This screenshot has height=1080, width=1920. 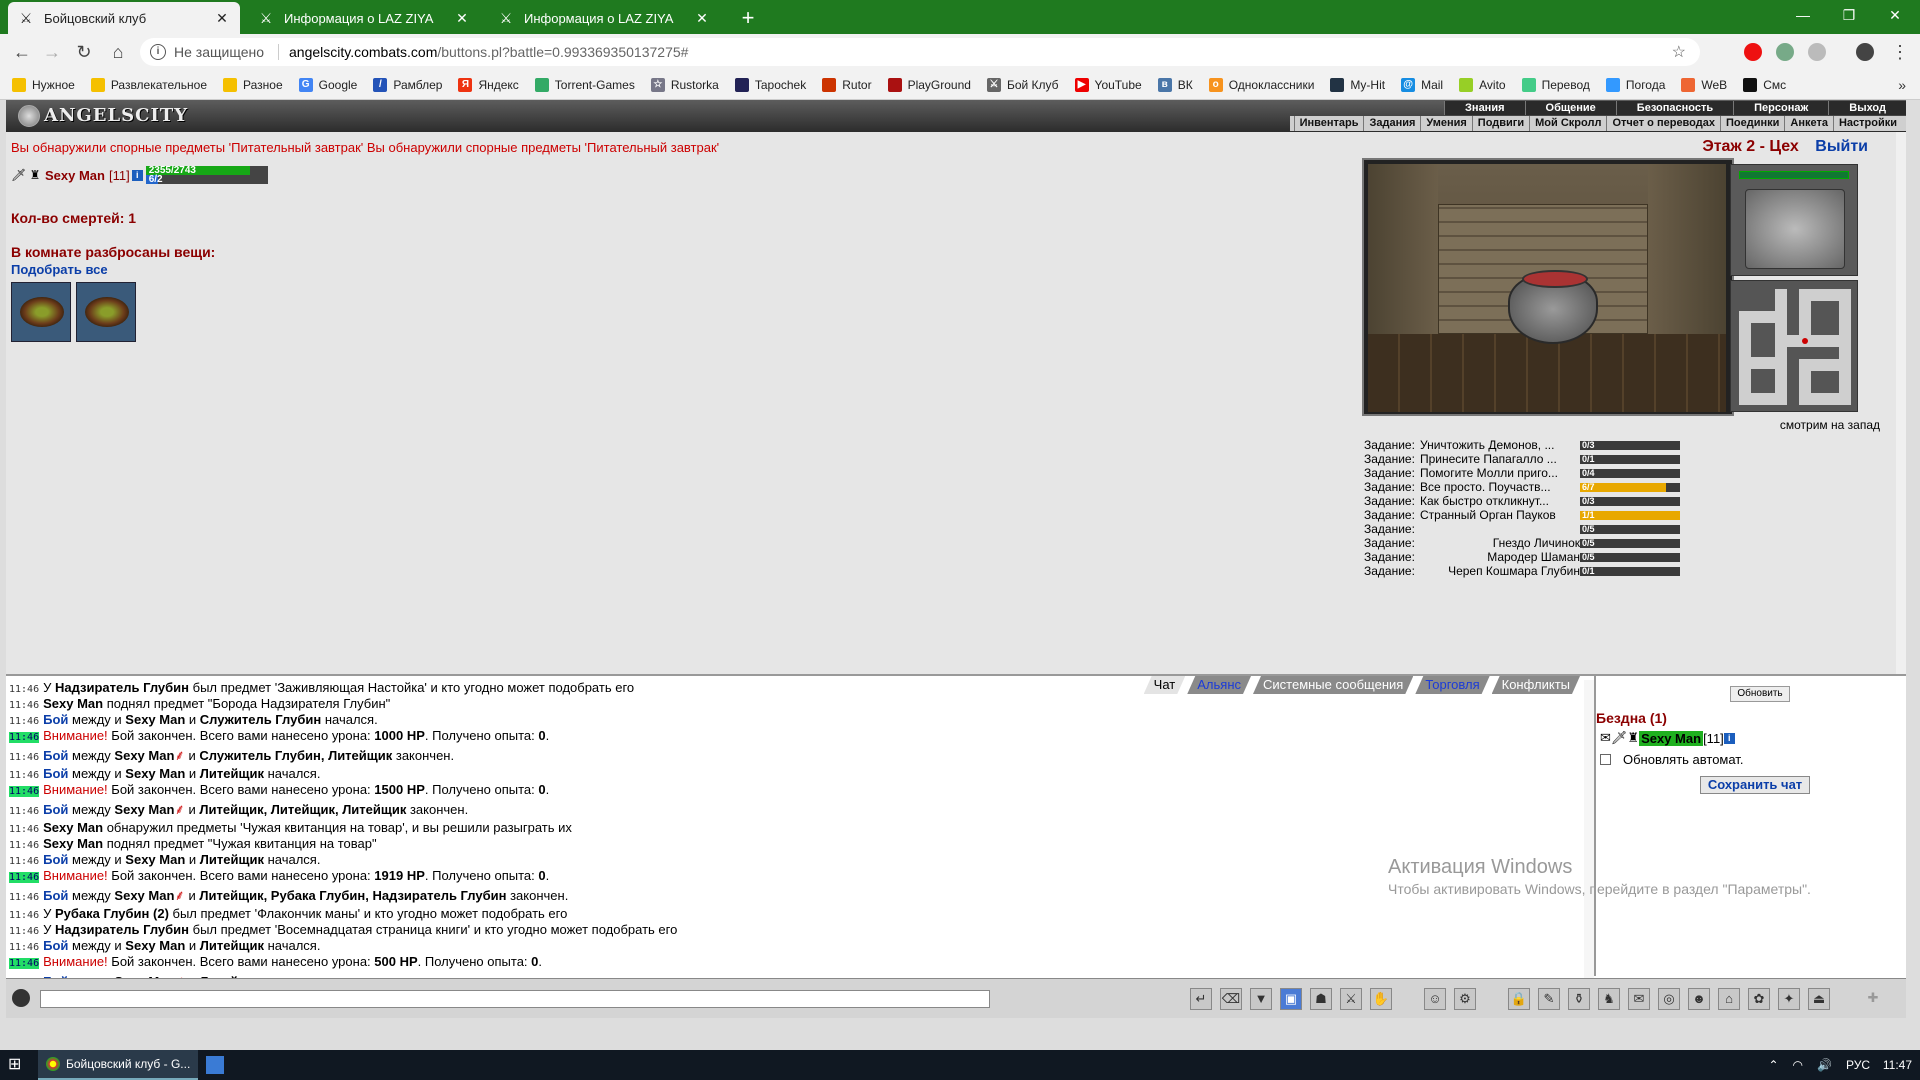 What do you see at coordinates (1391, 123) in the screenshot?
I see `menu-quests: Задания` at bounding box center [1391, 123].